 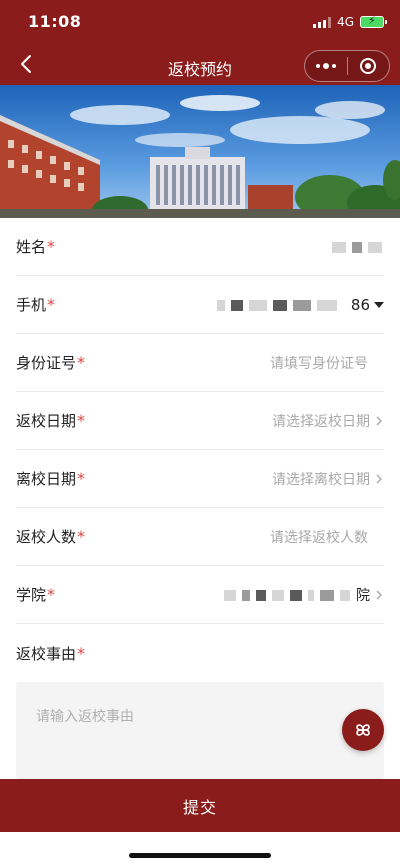 What do you see at coordinates (46, 537) in the screenshot?
I see `return-count-label: 返校人数` at bounding box center [46, 537].